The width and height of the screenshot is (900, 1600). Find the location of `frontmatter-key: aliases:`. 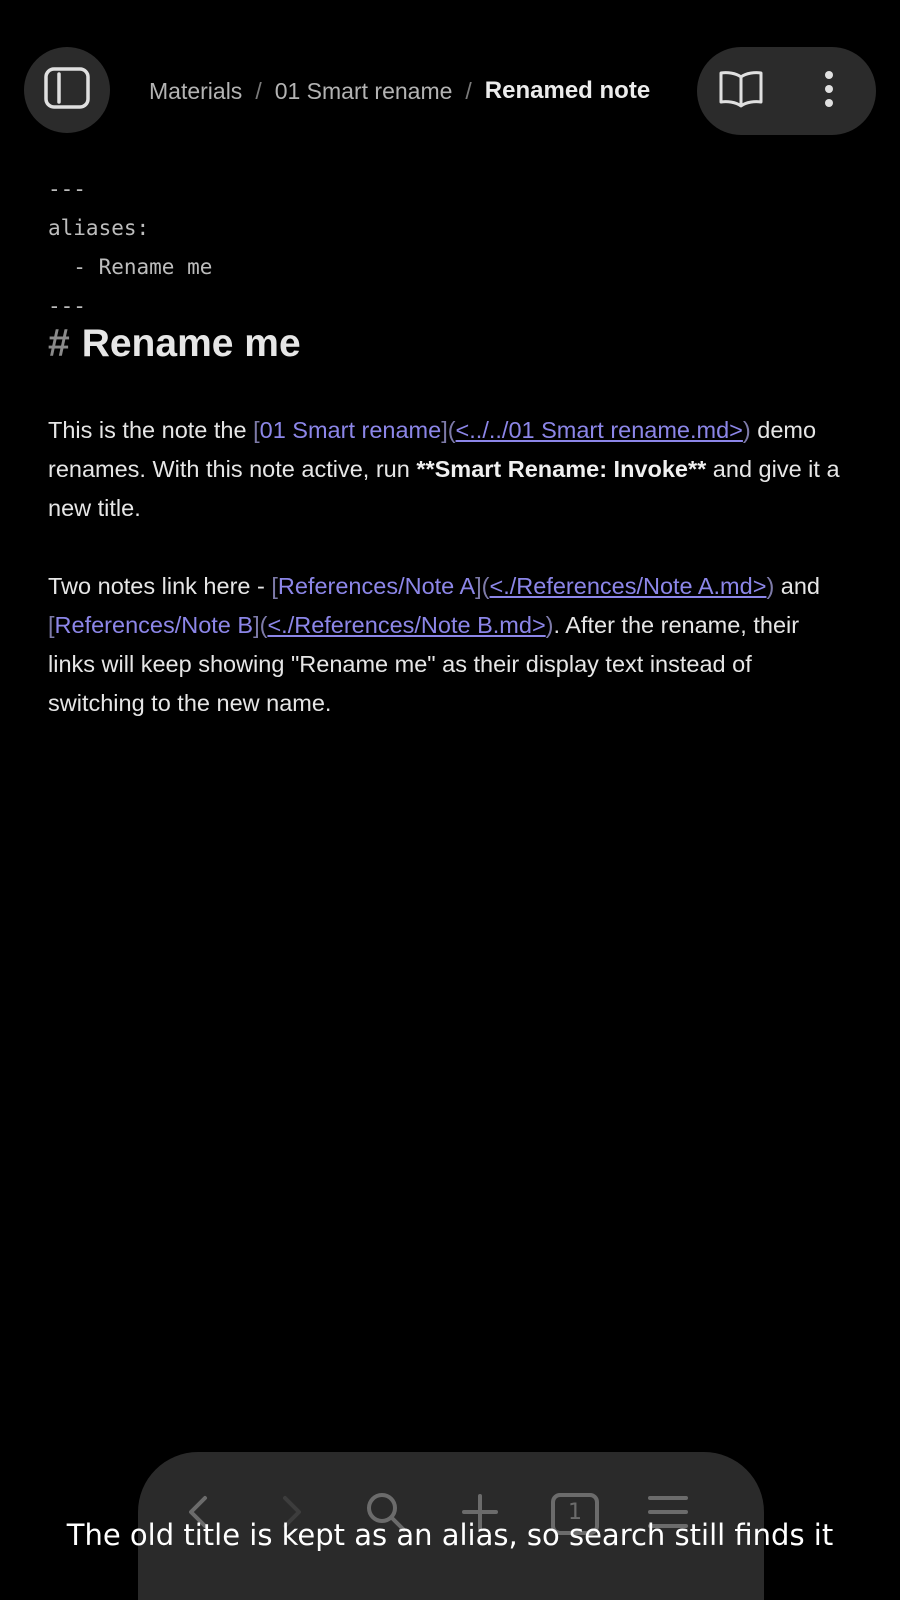

frontmatter-key: aliases: is located at coordinates (99, 228).